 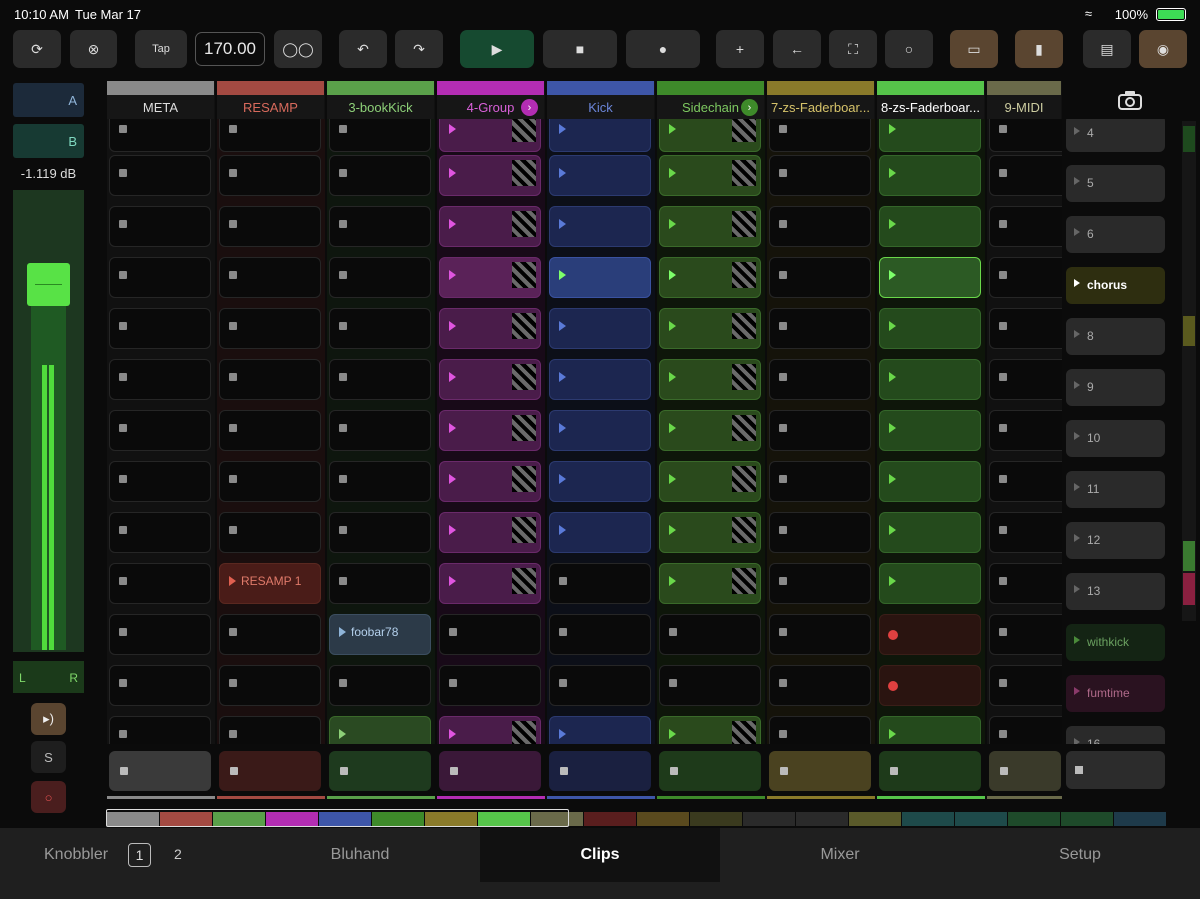 I want to click on scene-button: 6, so click(x=1115, y=234).